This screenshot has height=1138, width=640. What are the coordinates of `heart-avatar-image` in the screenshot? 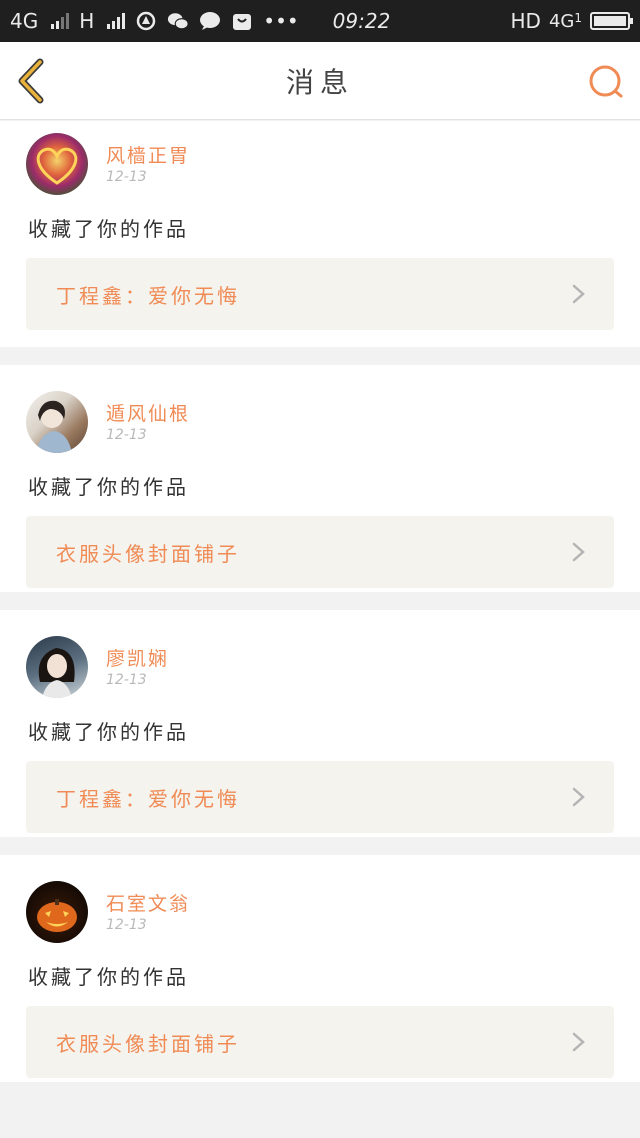 It's located at (57, 166).